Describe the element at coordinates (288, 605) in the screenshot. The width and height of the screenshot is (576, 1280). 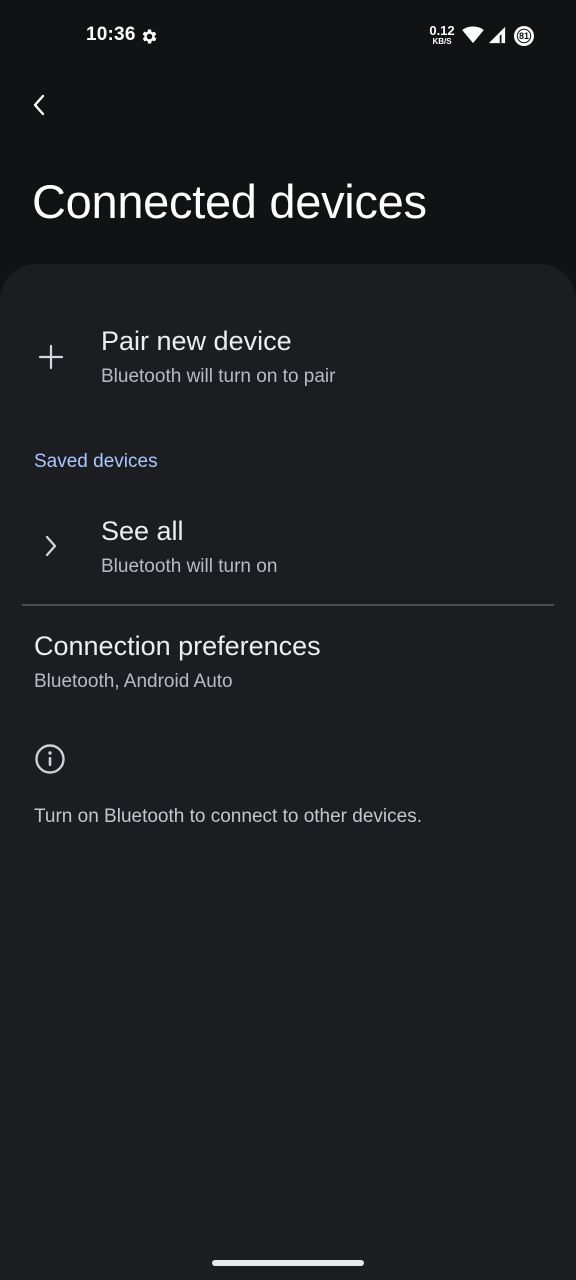
I see `divider` at that location.